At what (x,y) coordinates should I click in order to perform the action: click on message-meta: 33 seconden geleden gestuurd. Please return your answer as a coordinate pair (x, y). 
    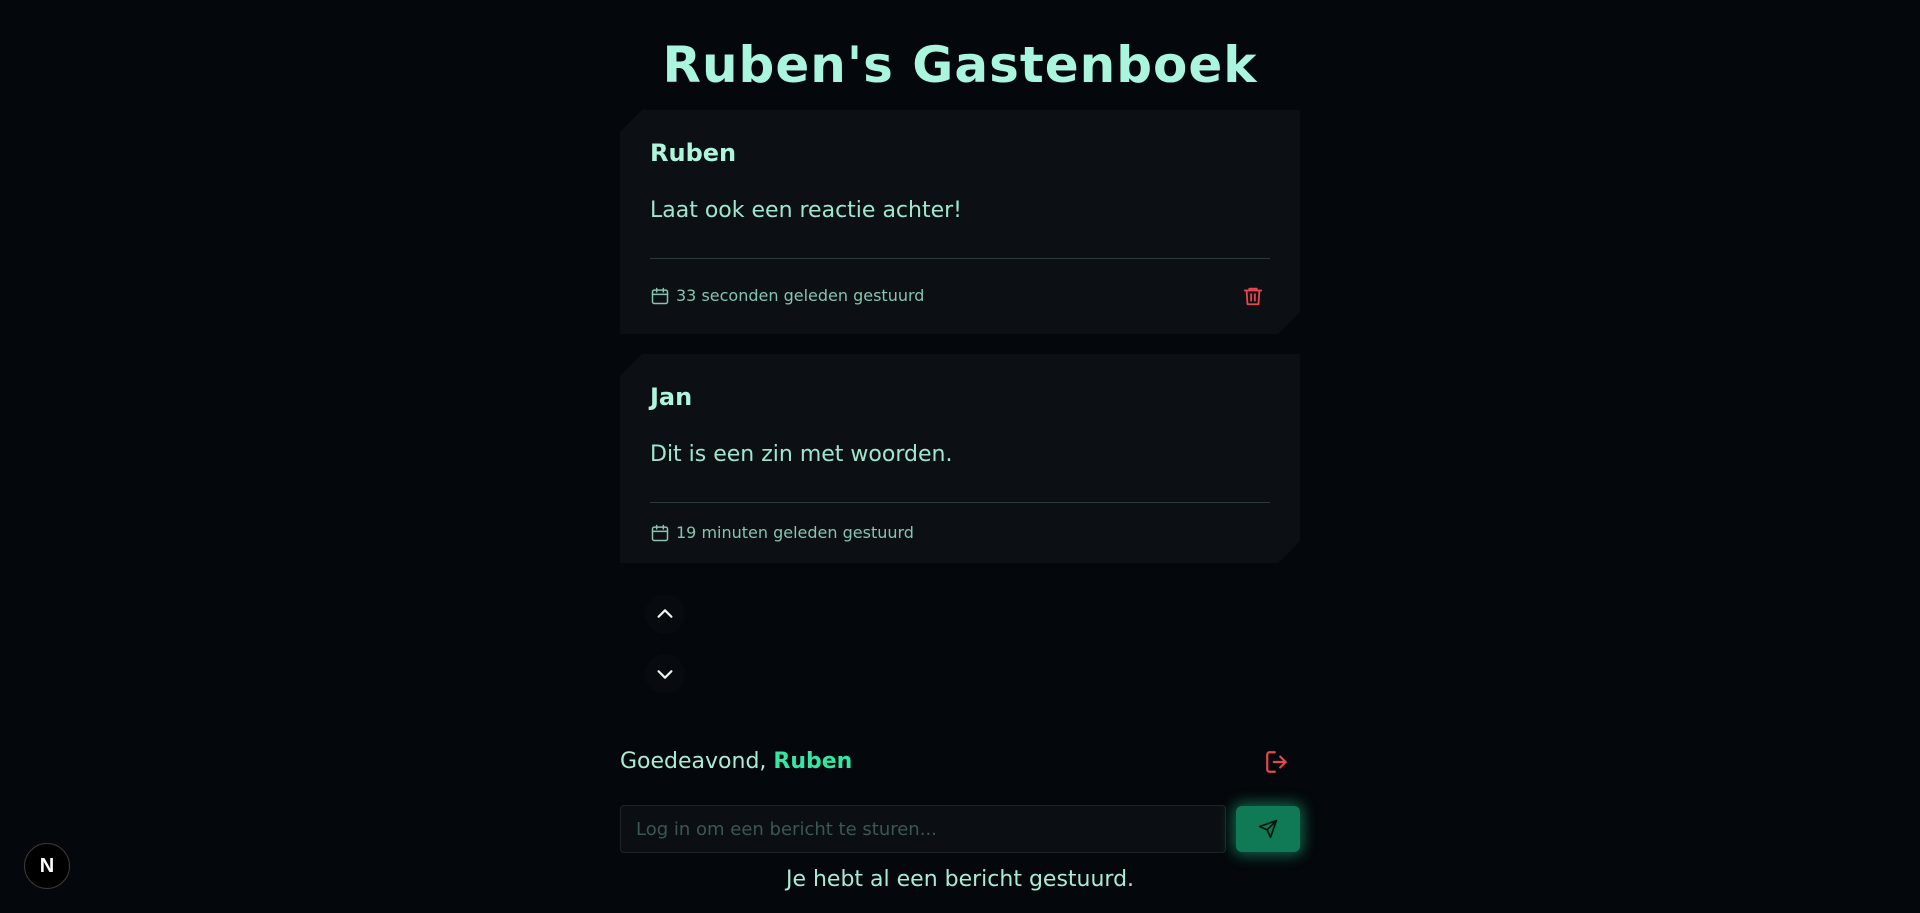
    Looking at the image, I should click on (787, 296).